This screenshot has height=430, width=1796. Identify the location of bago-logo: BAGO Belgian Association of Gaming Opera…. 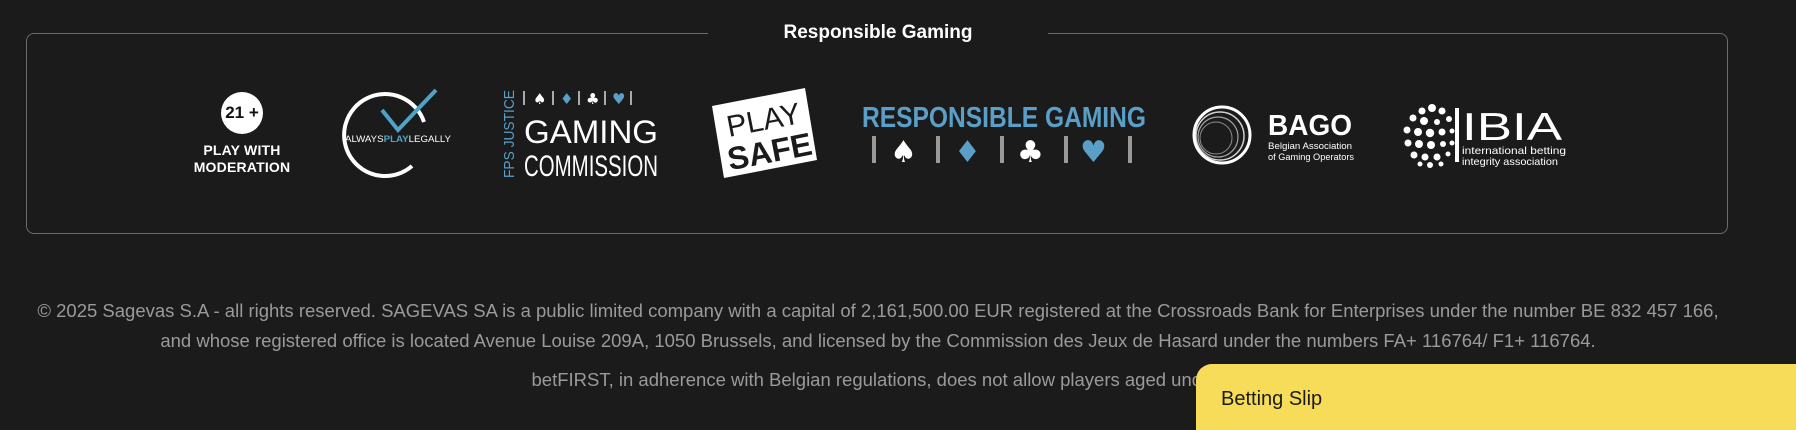
(1275, 135).